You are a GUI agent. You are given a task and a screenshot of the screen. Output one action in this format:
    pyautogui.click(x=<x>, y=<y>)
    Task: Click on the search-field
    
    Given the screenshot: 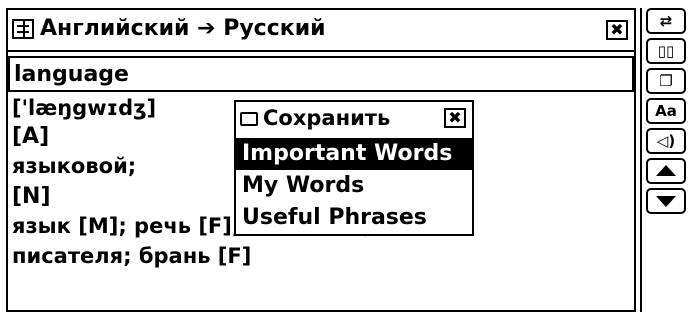 What is the action you would take?
    pyautogui.click(x=321, y=74)
    